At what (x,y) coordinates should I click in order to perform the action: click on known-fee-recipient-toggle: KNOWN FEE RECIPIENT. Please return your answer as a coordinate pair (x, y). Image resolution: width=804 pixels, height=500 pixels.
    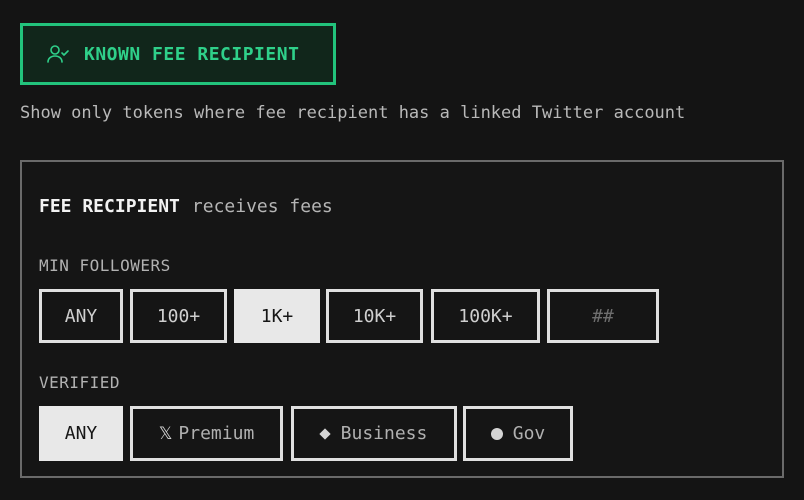
    Looking at the image, I should click on (178, 54).